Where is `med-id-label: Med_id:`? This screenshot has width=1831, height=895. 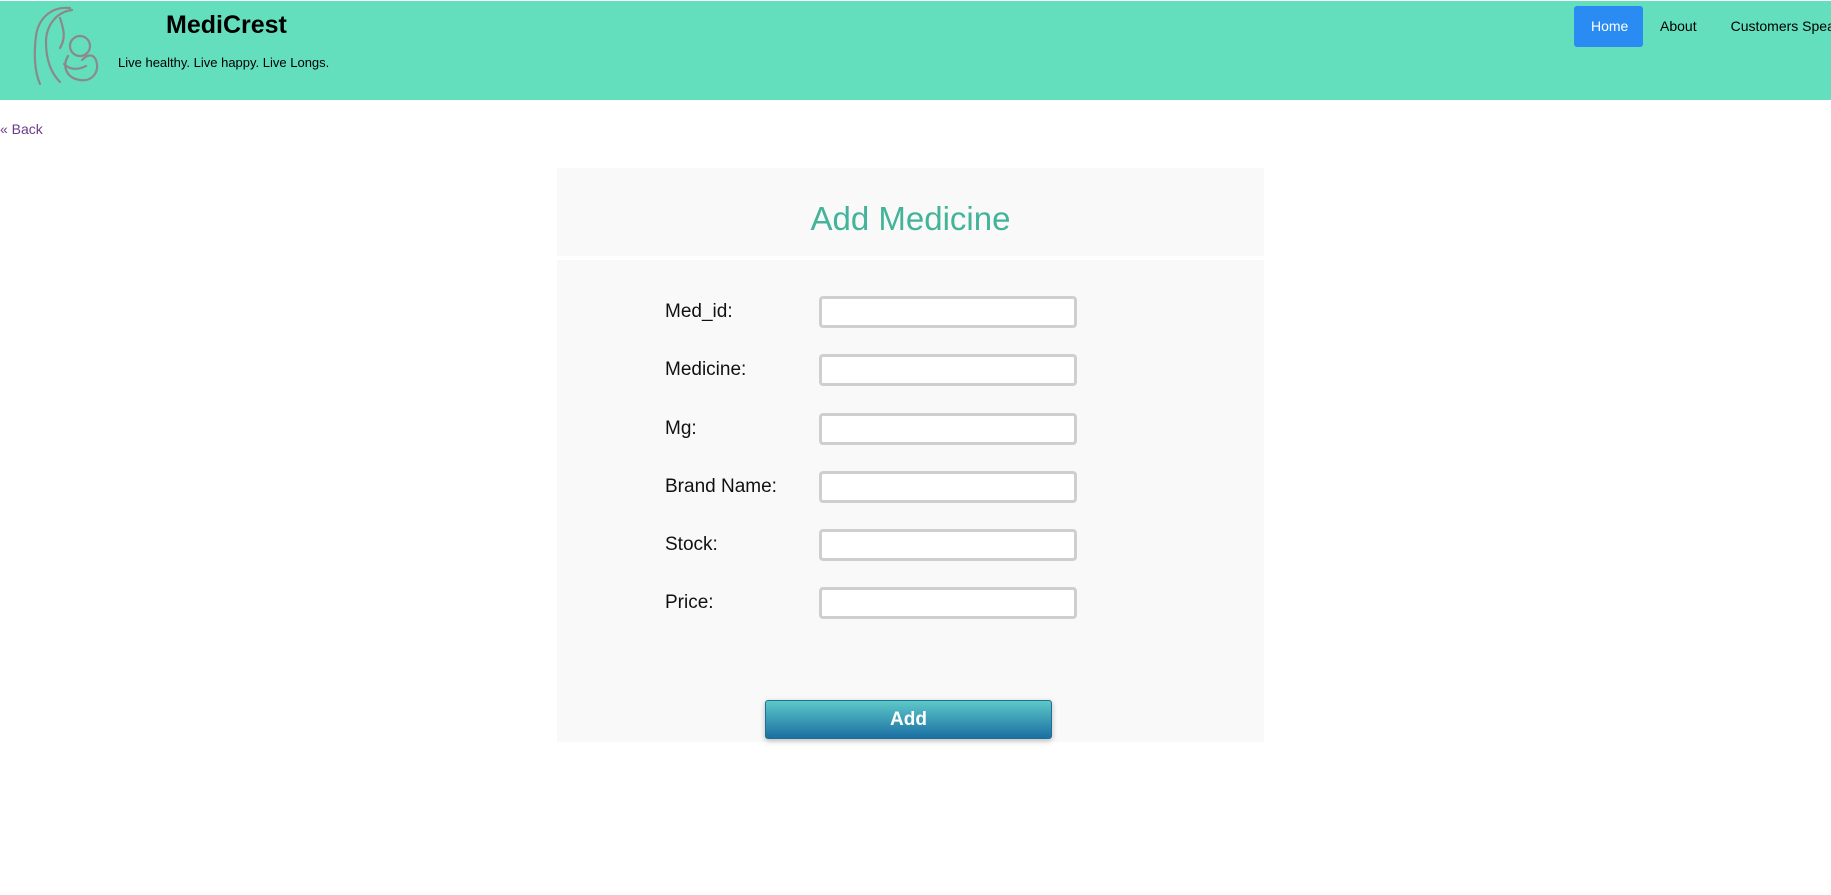
med-id-label: Med_id: is located at coordinates (699, 311).